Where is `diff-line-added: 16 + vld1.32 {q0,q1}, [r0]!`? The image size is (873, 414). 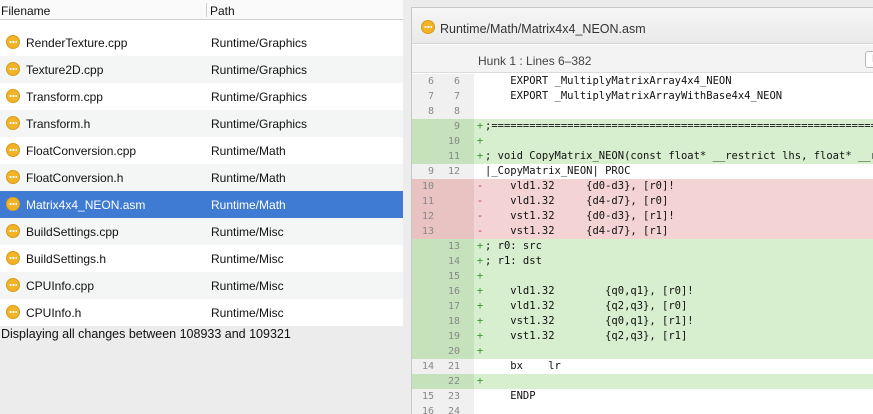
diff-line-added: 16 + vld1.32 {q0,q1}, [r0]! is located at coordinates (642, 291).